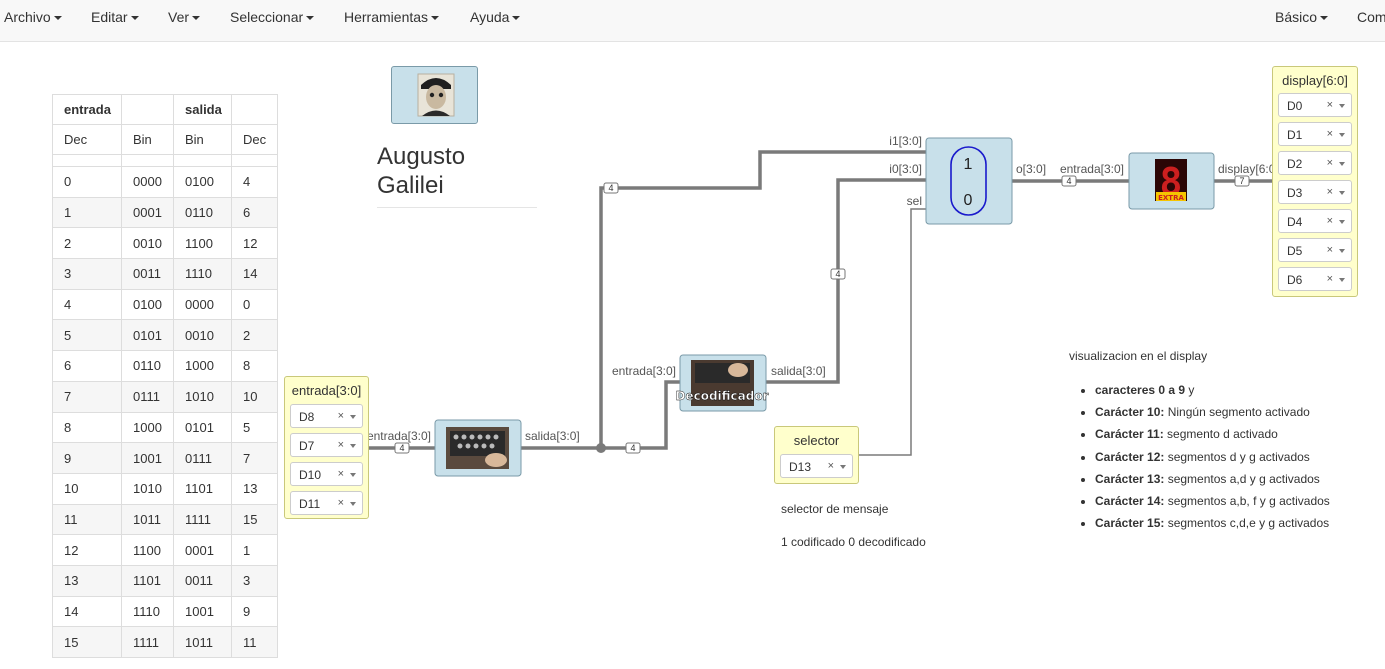  What do you see at coordinates (644, 371) in the screenshot?
I see `decoder-input-label: entrada[3:0]` at bounding box center [644, 371].